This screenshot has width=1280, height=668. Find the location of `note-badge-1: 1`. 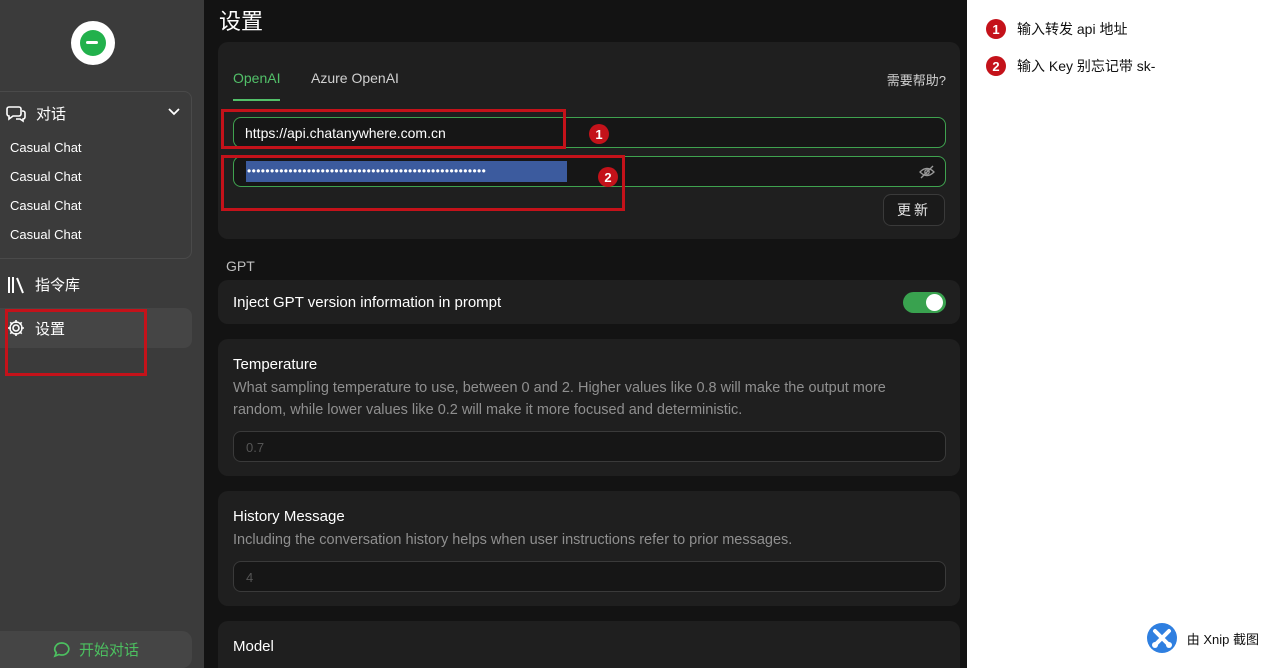

note-badge-1: 1 is located at coordinates (996, 29).